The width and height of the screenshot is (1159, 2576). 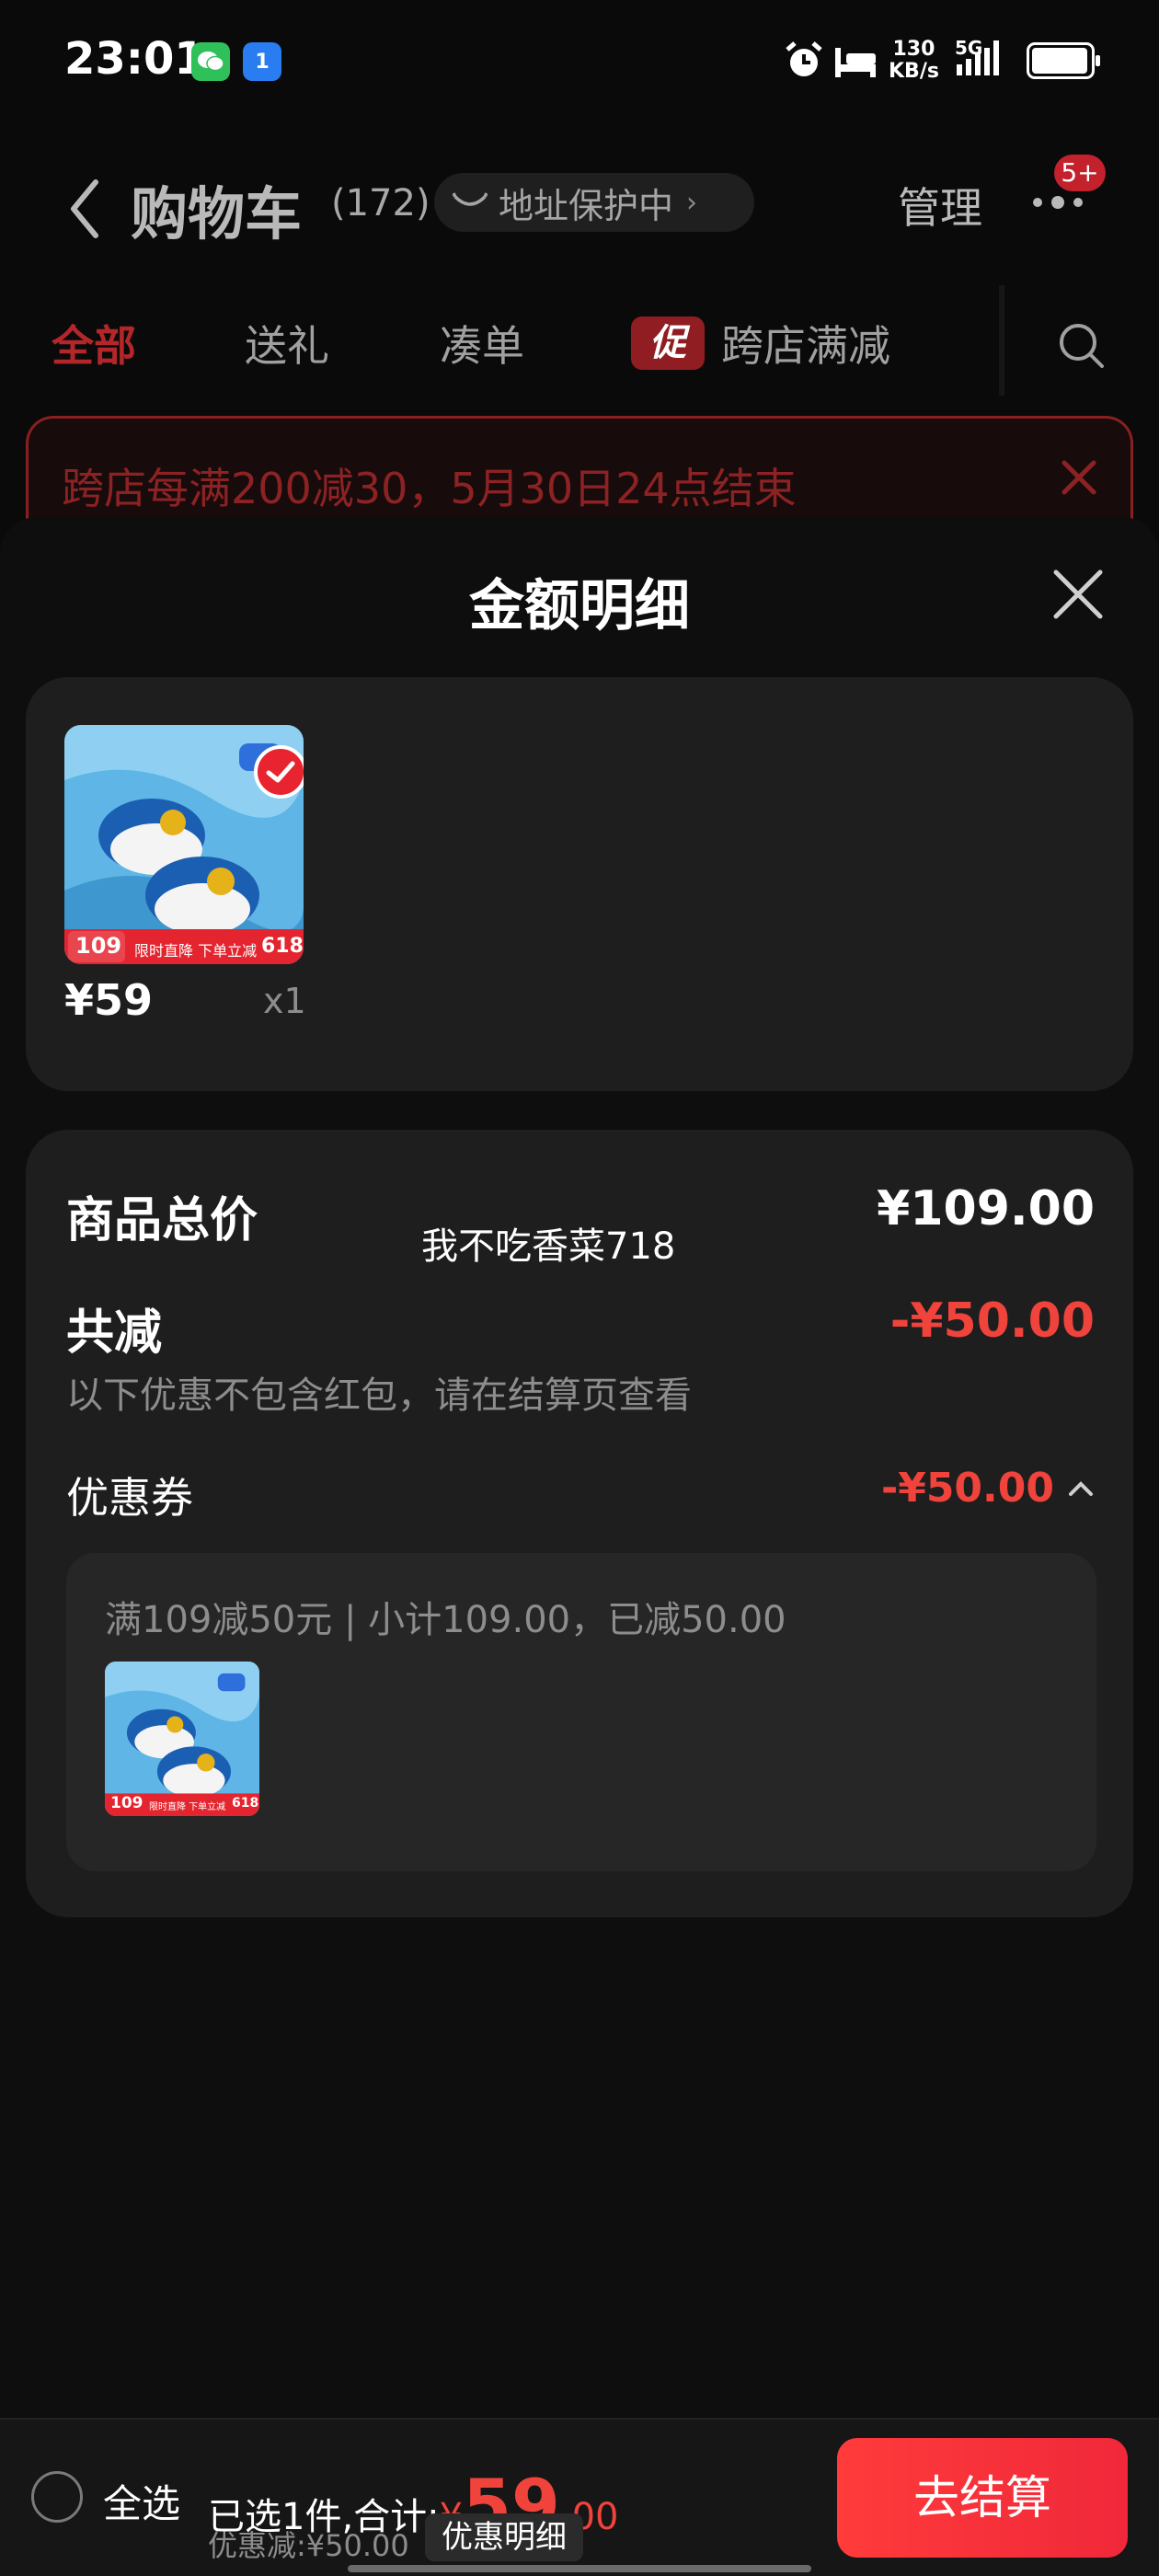 What do you see at coordinates (84, 209) in the screenshot?
I see `back-icon` at bounding box center [84, 209].